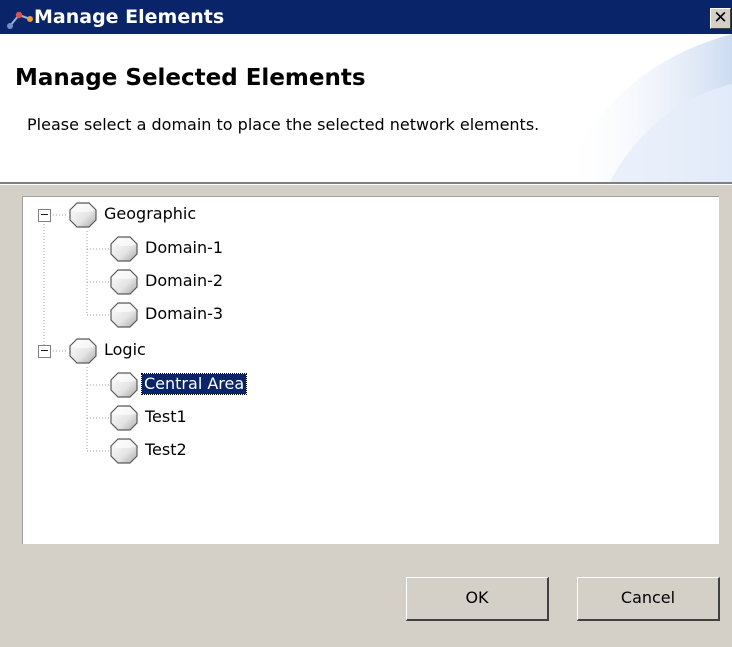  I want to click on title-bar: Manage Elements ✕, so click(366, 17).